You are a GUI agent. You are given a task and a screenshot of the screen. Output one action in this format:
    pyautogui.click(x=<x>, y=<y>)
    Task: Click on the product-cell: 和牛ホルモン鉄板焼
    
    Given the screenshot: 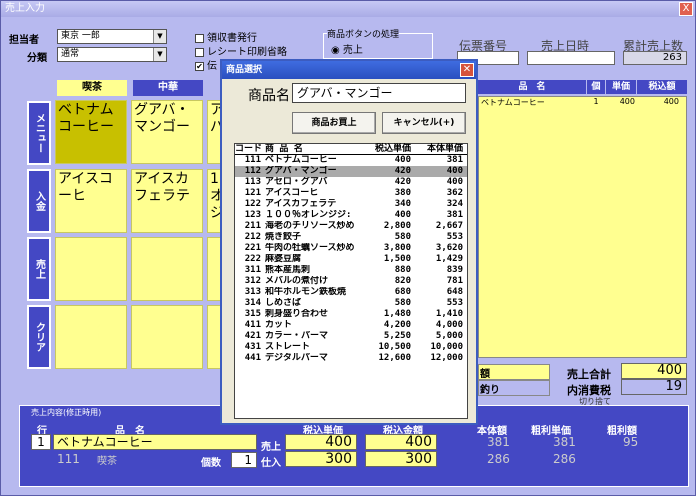 What is the action you would take?
    pyautogui.click(x=306, y=292)
    